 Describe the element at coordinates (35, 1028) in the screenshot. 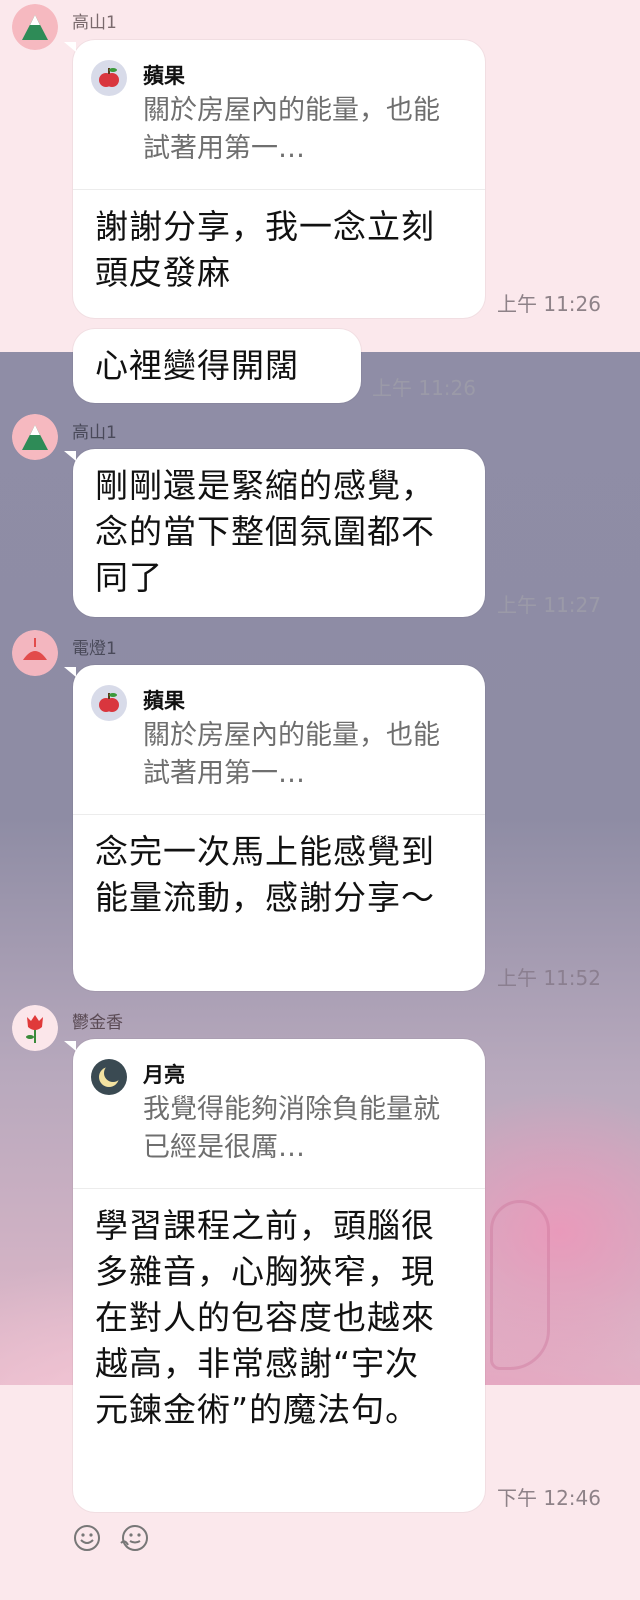

I see `tulip-avatar-icon` at that location.